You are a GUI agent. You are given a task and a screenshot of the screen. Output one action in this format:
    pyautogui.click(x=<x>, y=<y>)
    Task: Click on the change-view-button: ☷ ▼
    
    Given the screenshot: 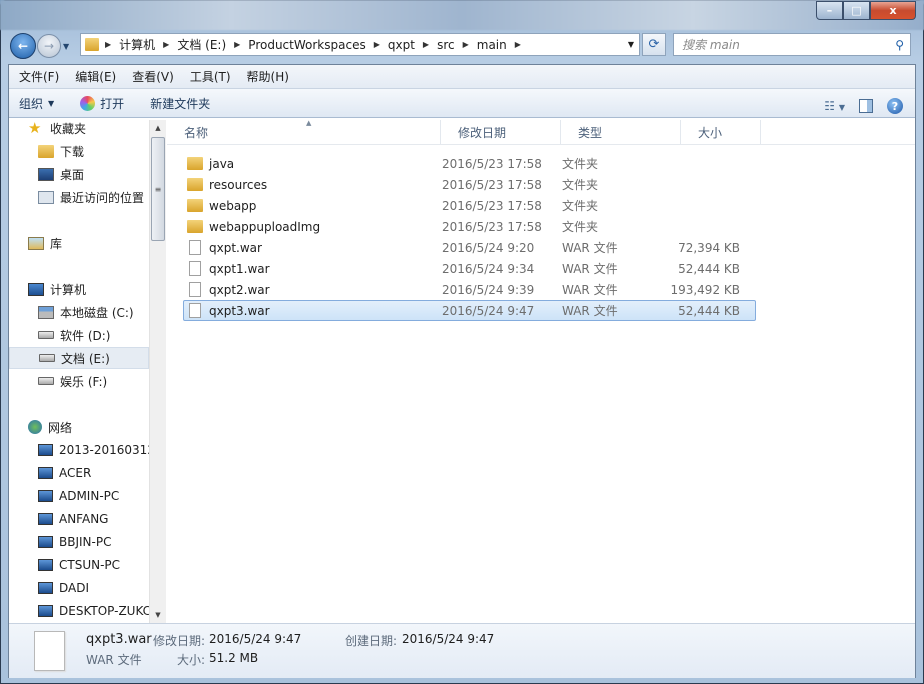 What is the action you would take?
    pyautogui.click(x=834, y=106)
    